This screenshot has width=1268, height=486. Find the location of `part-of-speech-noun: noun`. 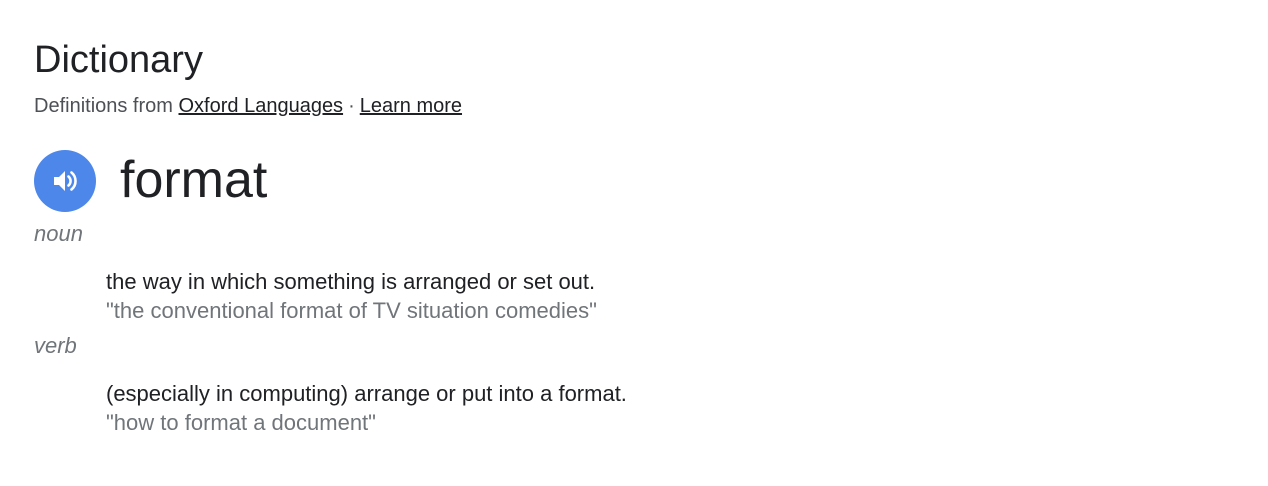

part-of-speech-noun: noun is located at coordinates (58, 233).